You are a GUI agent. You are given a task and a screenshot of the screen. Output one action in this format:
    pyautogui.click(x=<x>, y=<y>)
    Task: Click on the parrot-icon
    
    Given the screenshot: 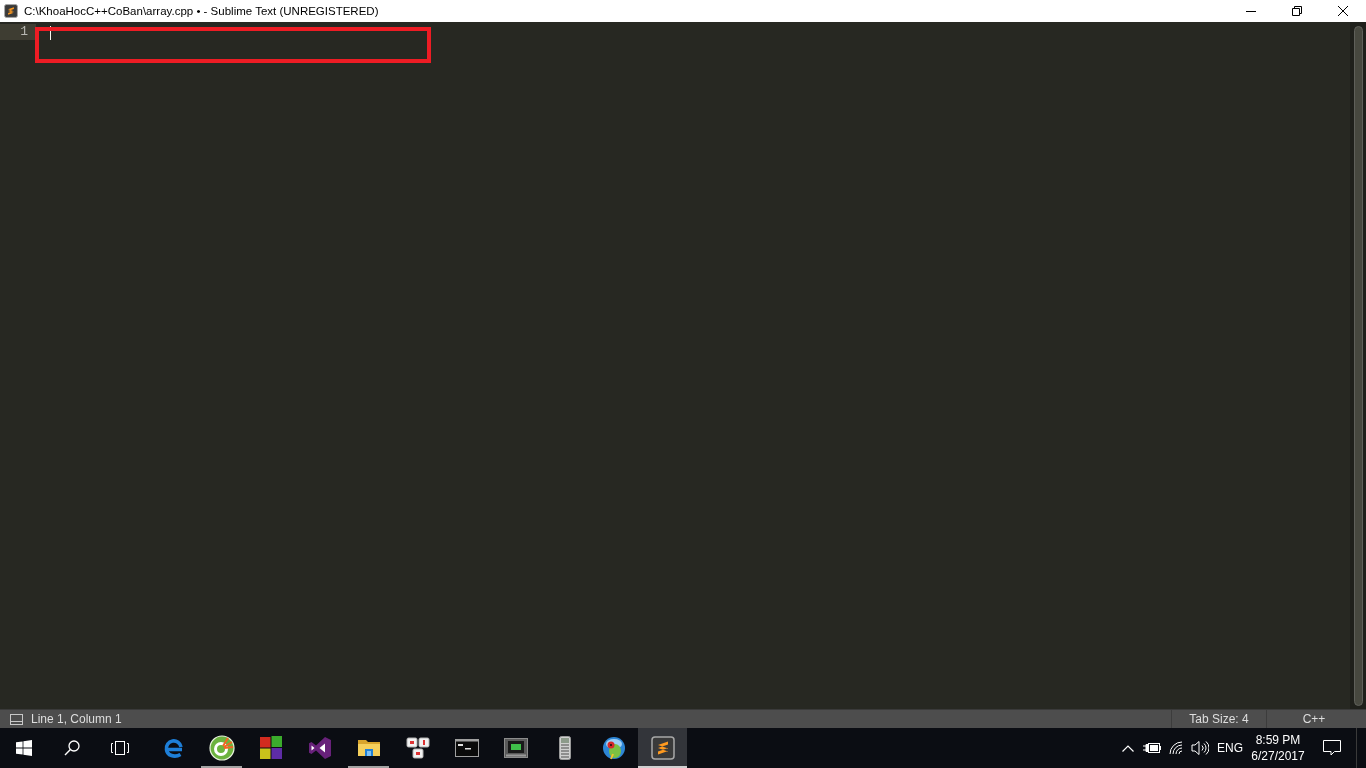 What is the action you would take?
    pyautogui.click(x=613, y=748)
    